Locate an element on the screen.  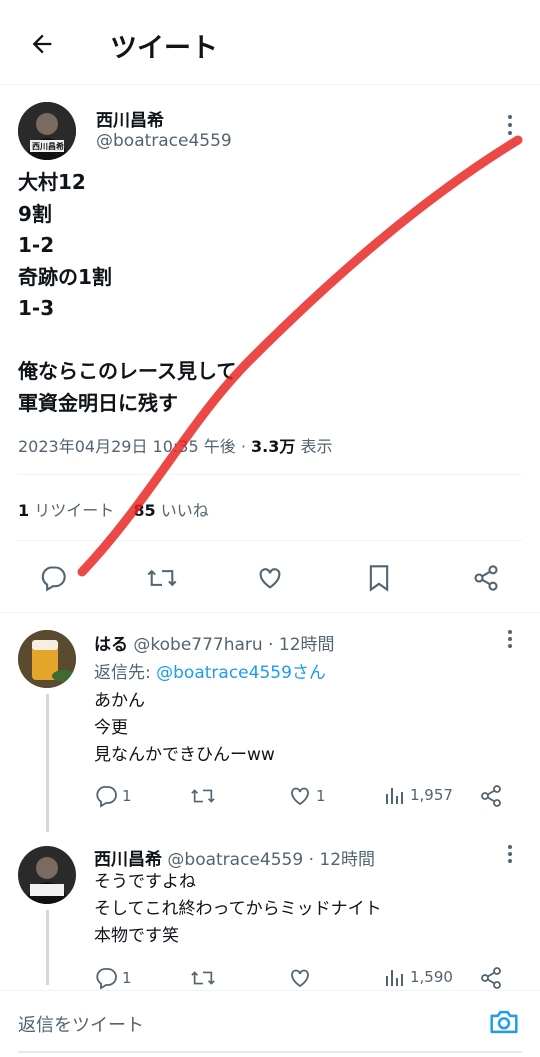
reply-views-button: 1,590 is located at coordinates (418, 977).